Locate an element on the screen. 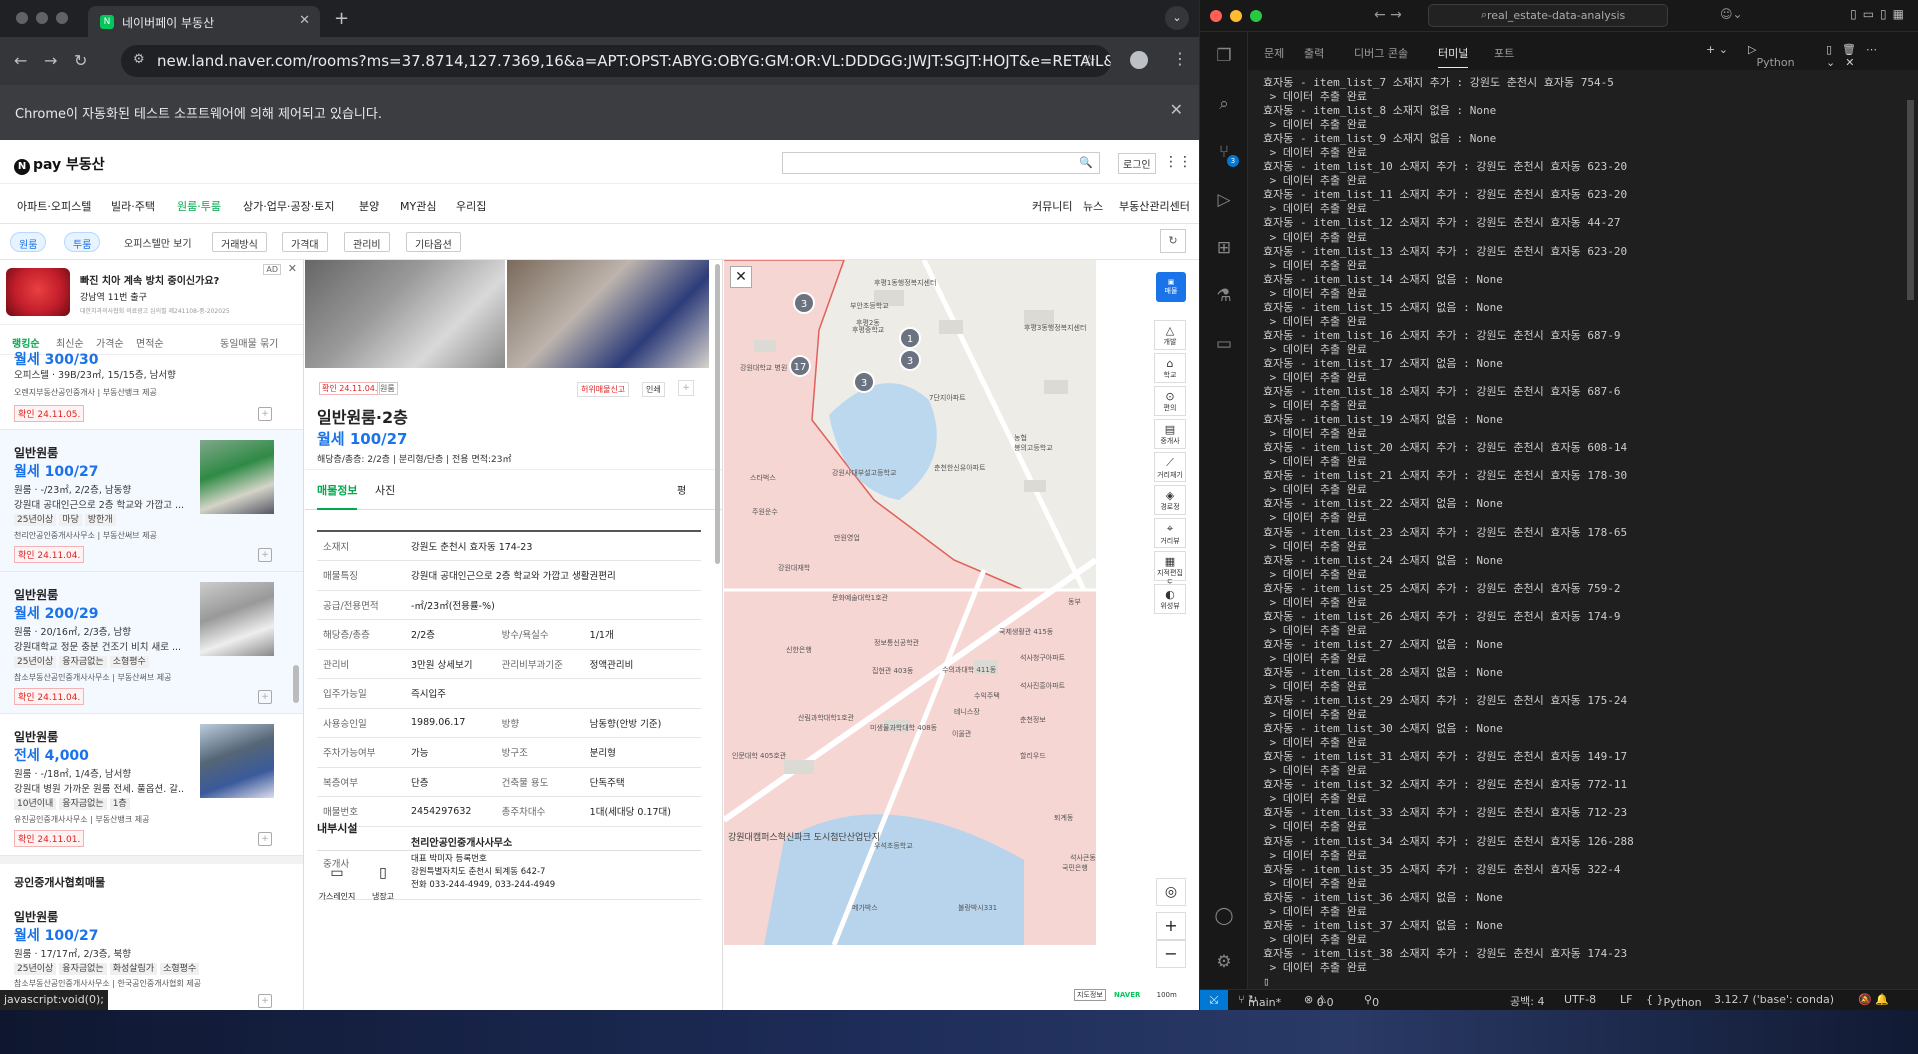 The width and height of the screenshot is (1918, 1054). listing-cluster-marker: 17 is located at coordinates (800, 366).